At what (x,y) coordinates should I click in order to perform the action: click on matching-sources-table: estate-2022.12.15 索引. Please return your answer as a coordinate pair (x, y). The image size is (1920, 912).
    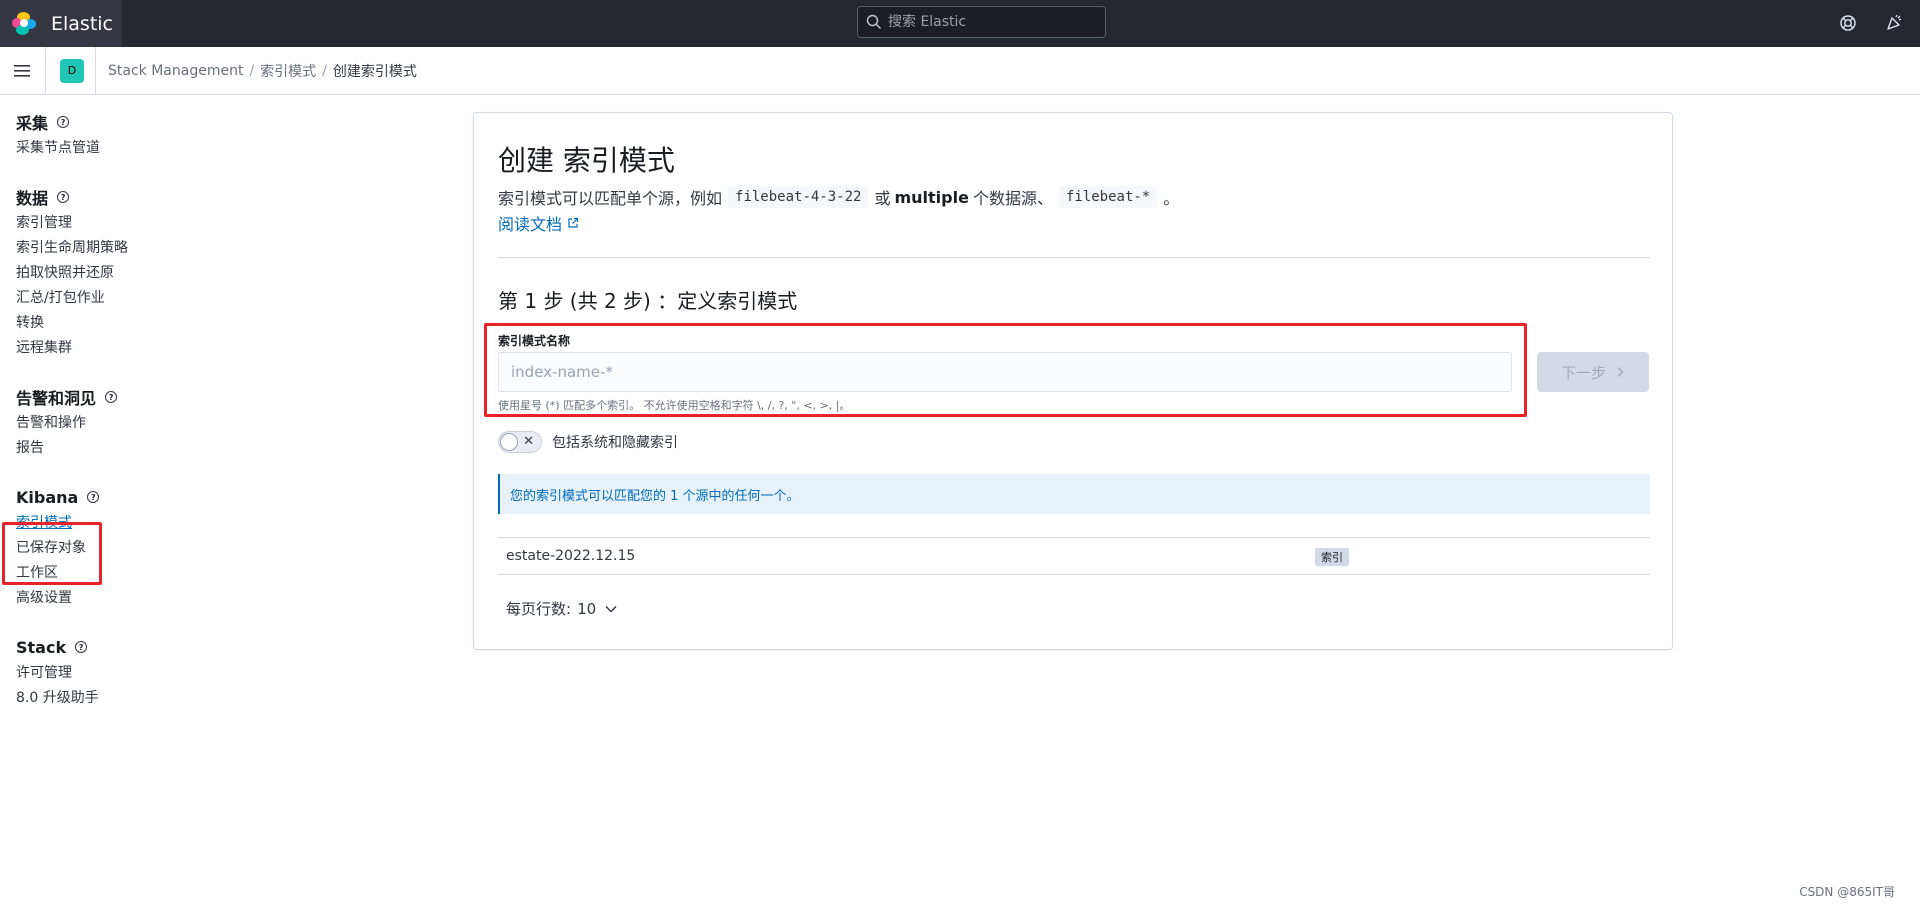
    Looking at the image, I should click on (1074, 556).